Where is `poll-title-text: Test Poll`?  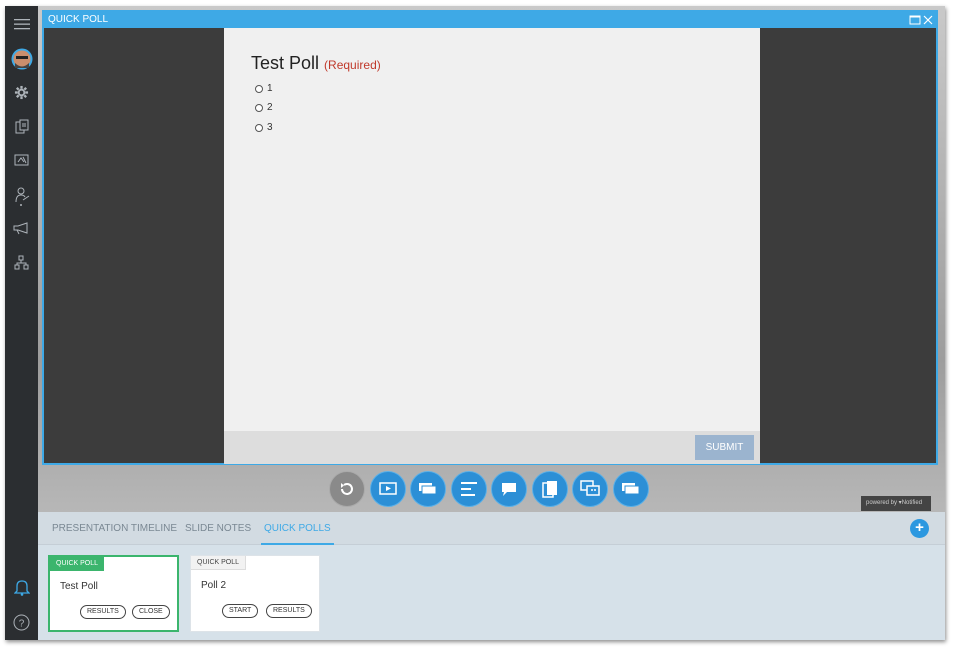 poll-title-text: Test Poll is located at coordinates (285, 63).